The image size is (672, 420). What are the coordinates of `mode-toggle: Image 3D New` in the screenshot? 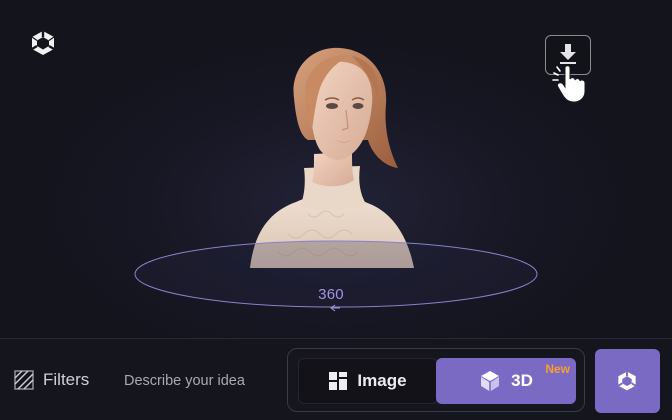 It's located at (436, 380).